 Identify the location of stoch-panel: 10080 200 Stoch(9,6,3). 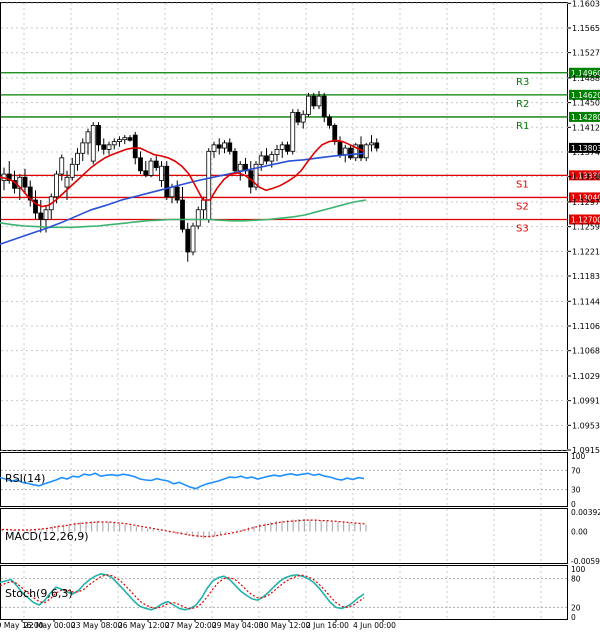
(293, 593).